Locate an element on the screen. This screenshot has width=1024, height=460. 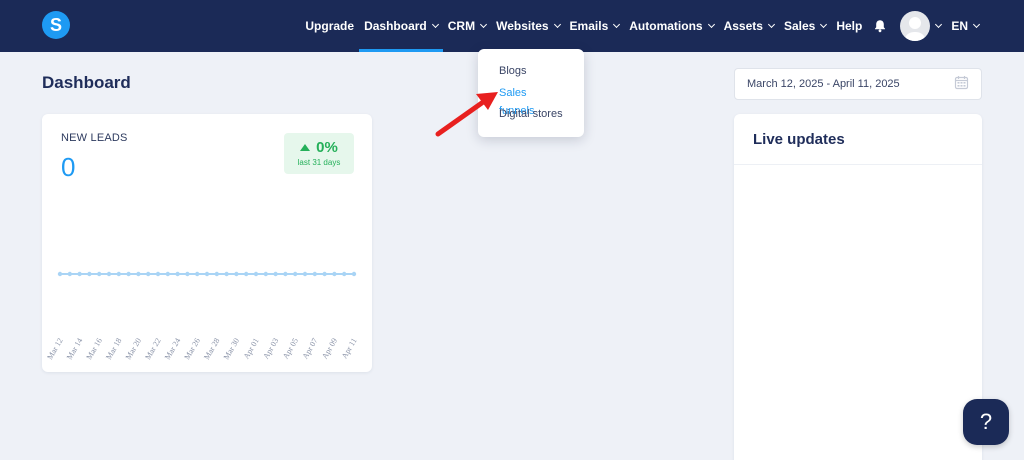
nav-crm: CRM is located at coordinates (467, 26).